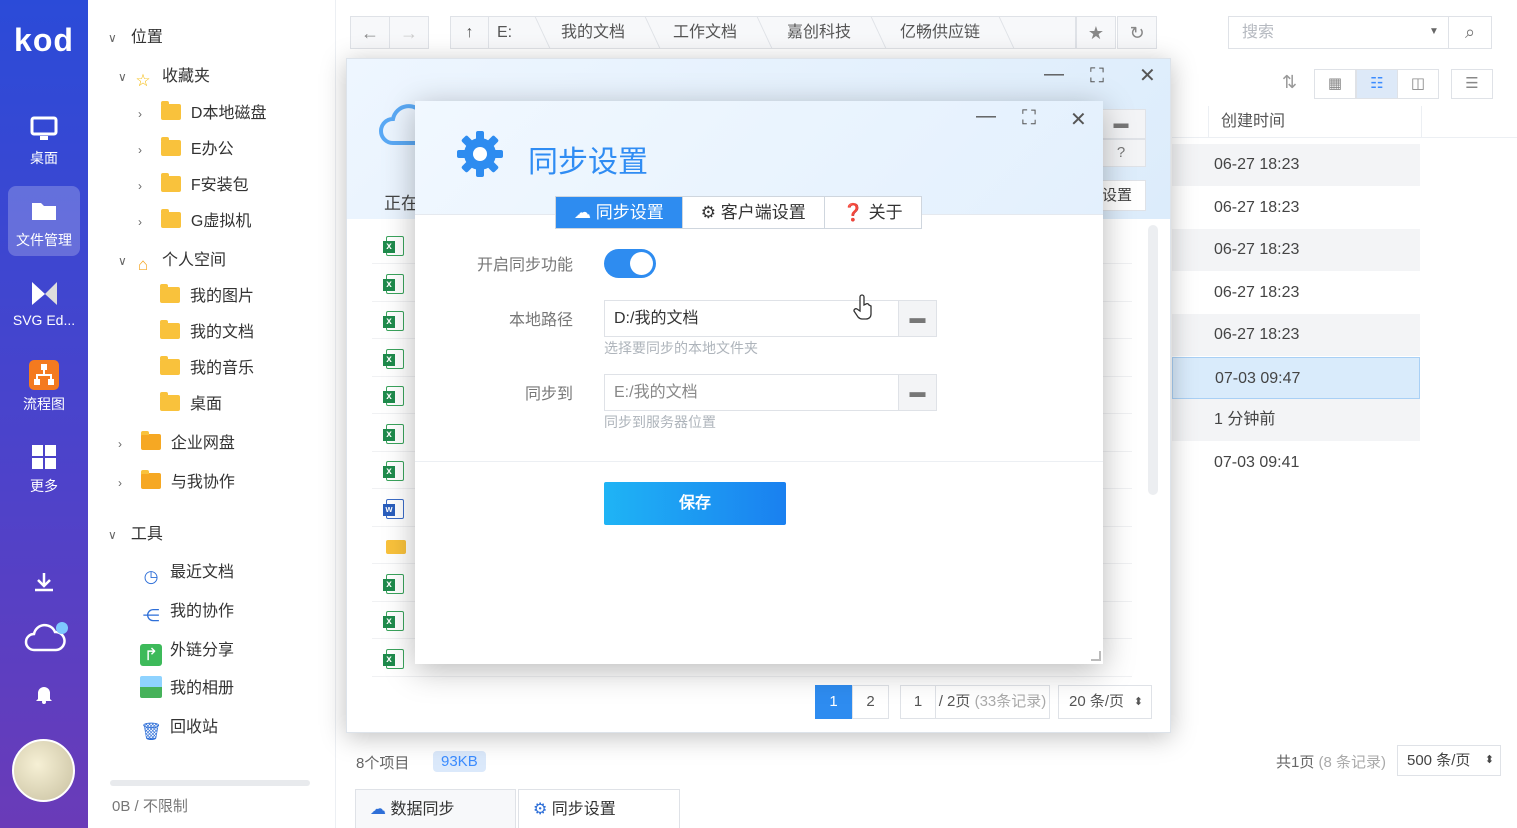 The image size is (1517, 828). Describe the element at coordinates (504, 32) in the screenshot. I see `crumb-root: E:` at that location.